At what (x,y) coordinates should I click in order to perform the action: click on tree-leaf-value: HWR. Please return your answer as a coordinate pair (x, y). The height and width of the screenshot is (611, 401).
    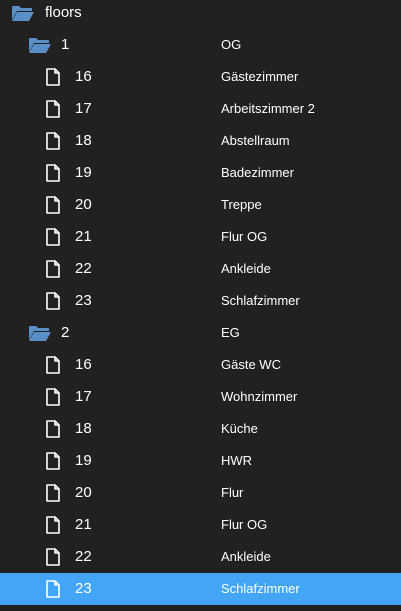
    Looking at the image, I should click on (237, 460).